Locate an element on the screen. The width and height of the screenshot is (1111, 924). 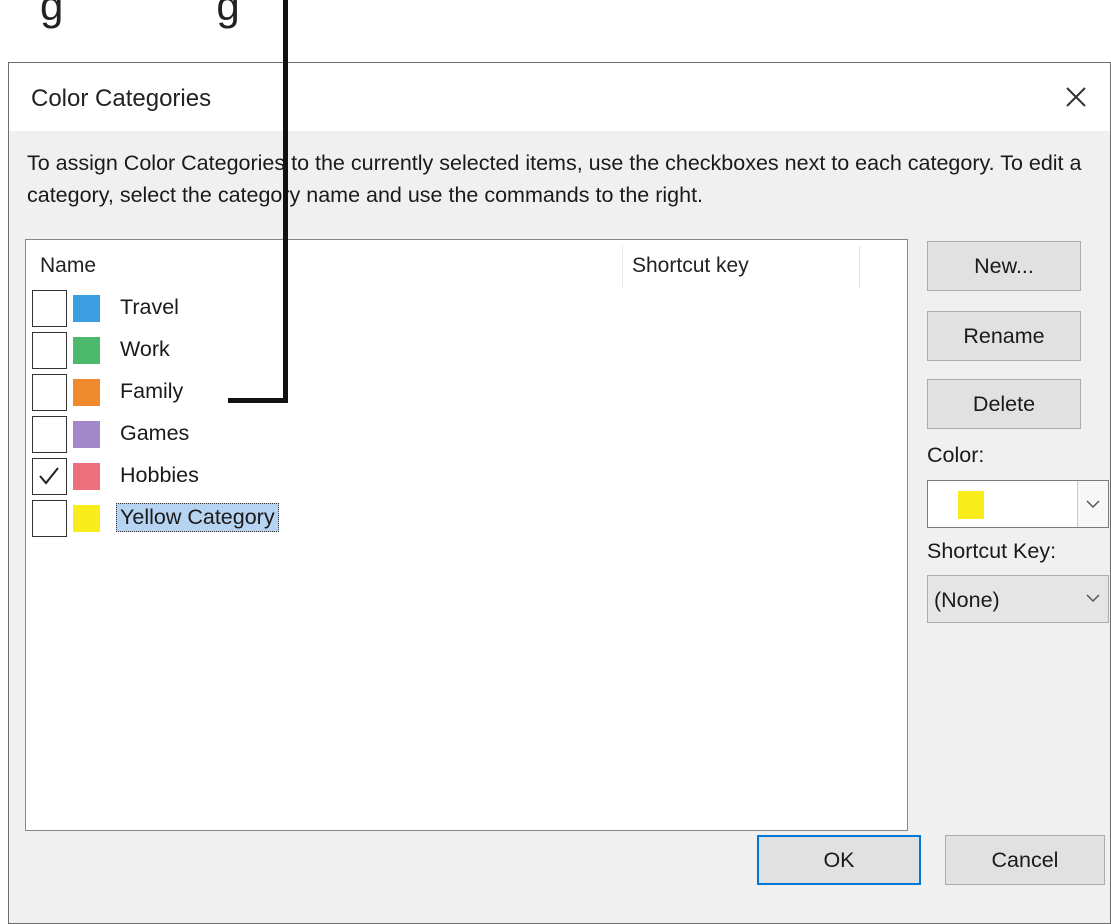
color-swatch is located at coordinates (971, 505).